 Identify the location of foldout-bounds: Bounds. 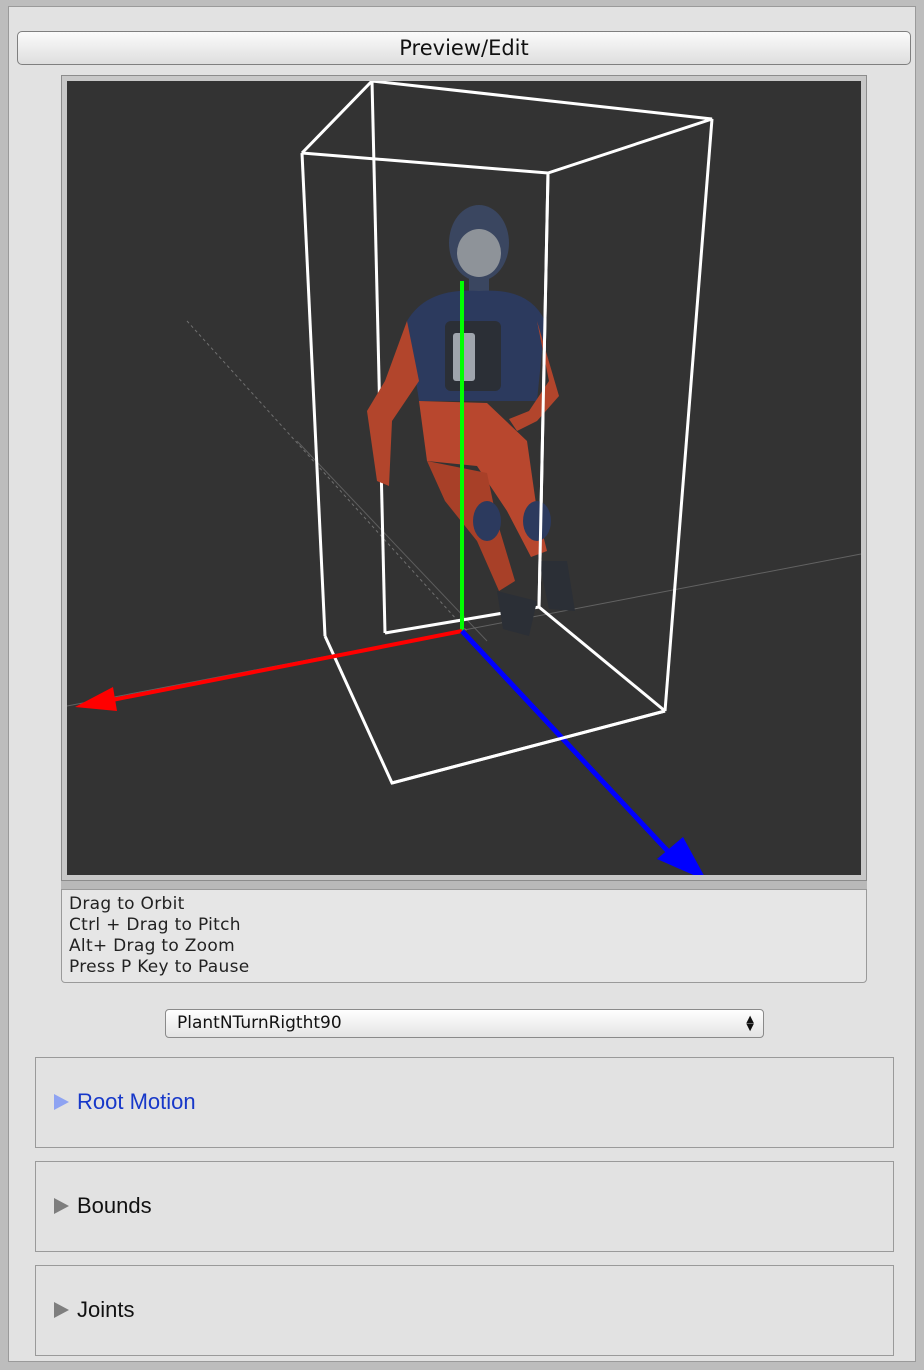
(464, 1206).